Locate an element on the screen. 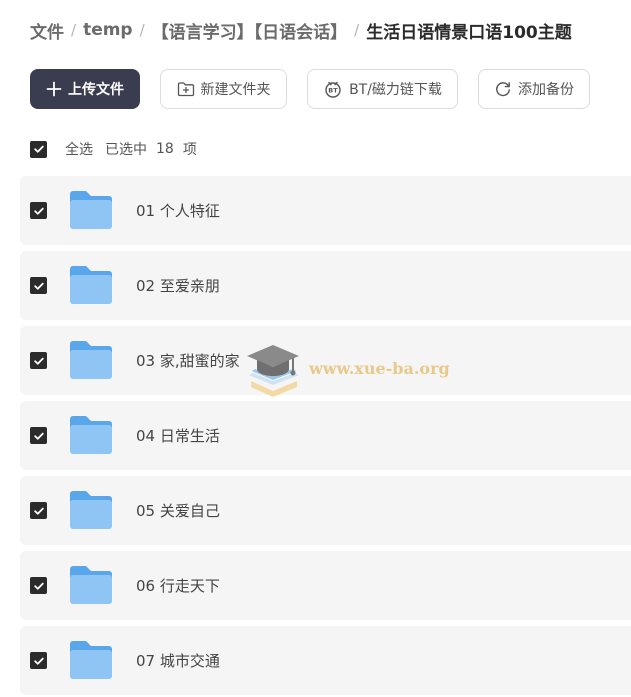  plus-icon is located at coordinates (54, 89).